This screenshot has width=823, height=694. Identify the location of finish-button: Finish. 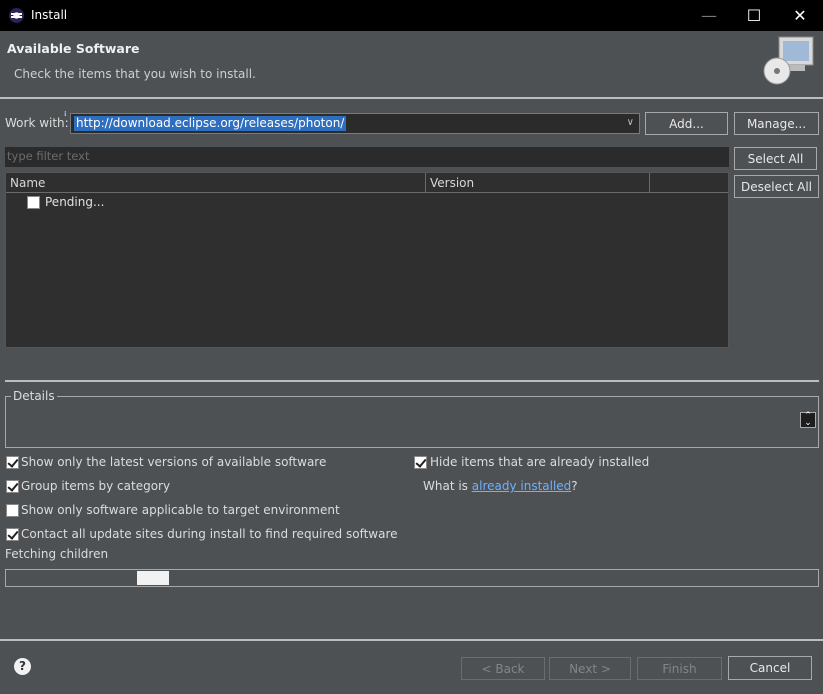
(679, 668).